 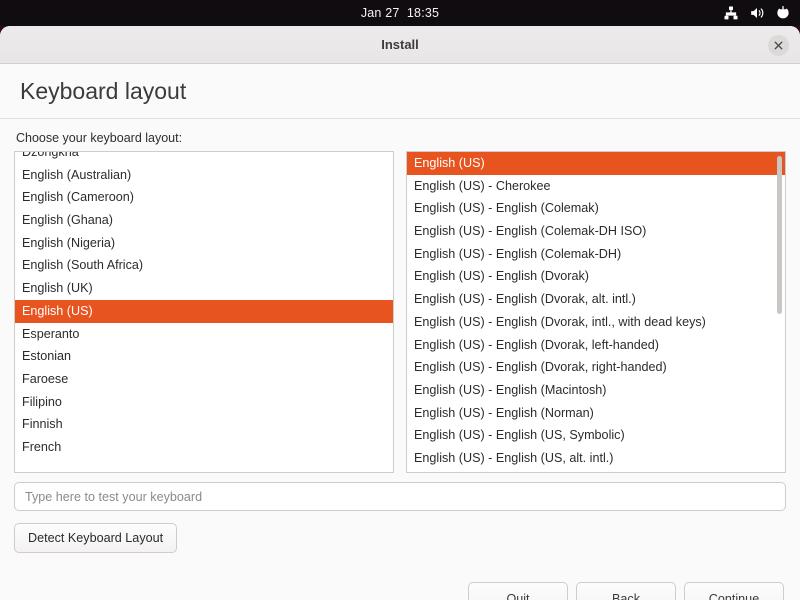 I want to click on list-item: English (US) - English (Colemak), so click(x=596, y=208).